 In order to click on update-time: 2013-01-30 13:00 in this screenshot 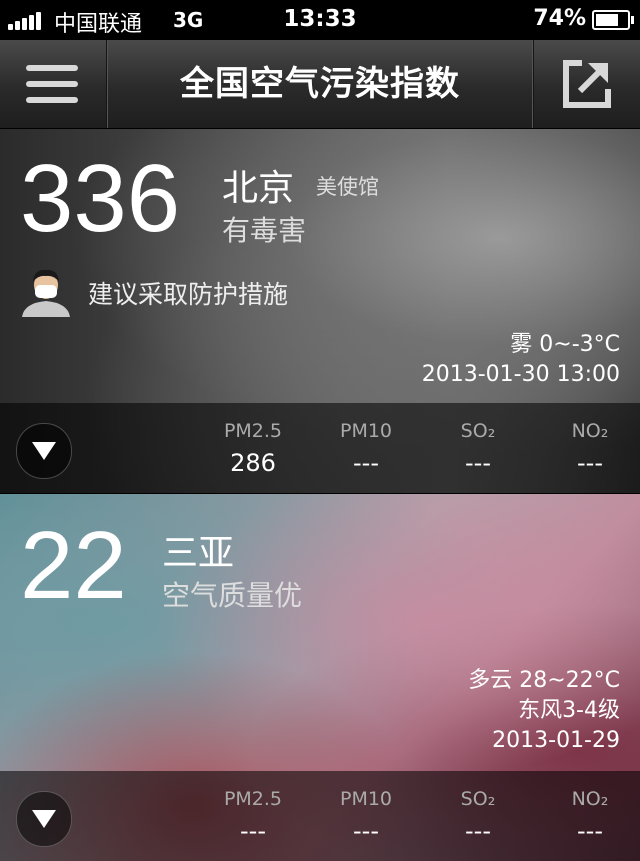, I will do `click(520, 374)`.